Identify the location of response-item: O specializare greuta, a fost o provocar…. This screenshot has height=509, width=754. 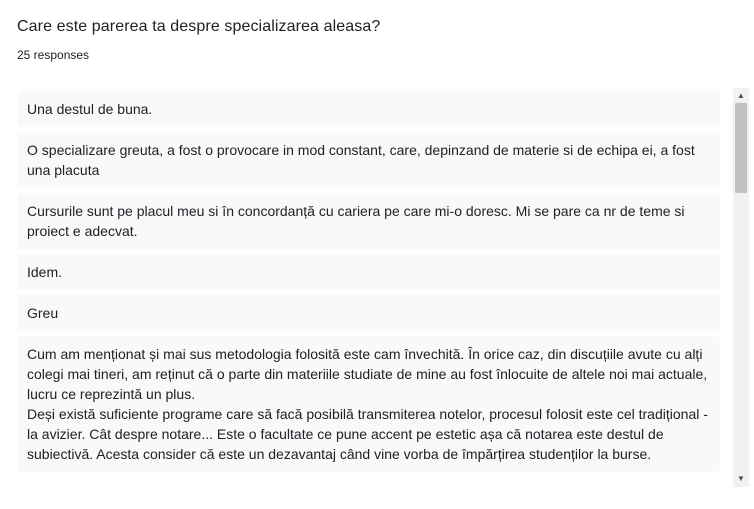
(368, 160).